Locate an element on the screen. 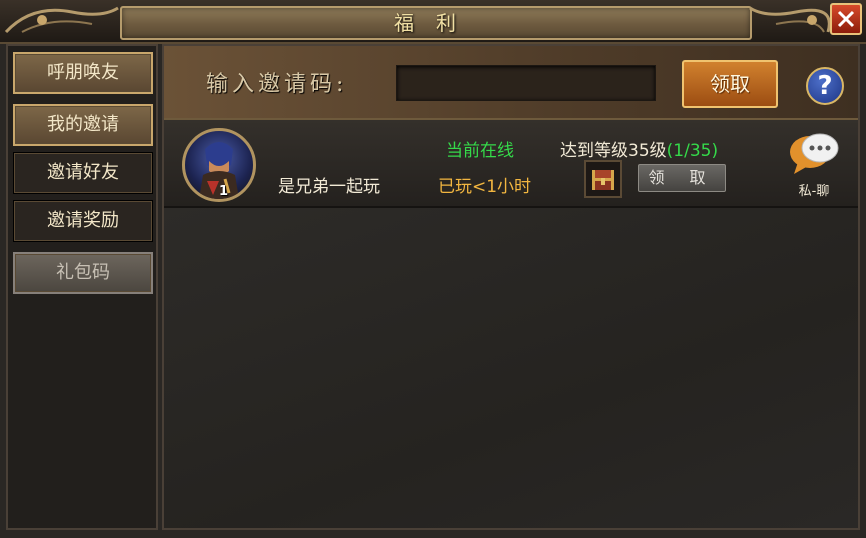 This screenshot has width=866, height=538. online-status: 当前在线 is located at coordinates (480, 151).